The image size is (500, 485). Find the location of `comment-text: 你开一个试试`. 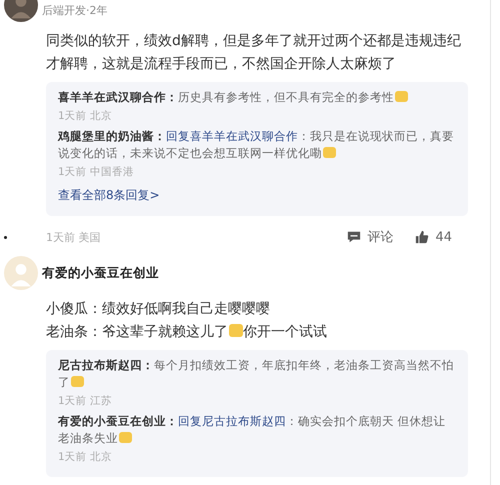

comment-text: 你开一个试试 is located at coordinates (285, 332).